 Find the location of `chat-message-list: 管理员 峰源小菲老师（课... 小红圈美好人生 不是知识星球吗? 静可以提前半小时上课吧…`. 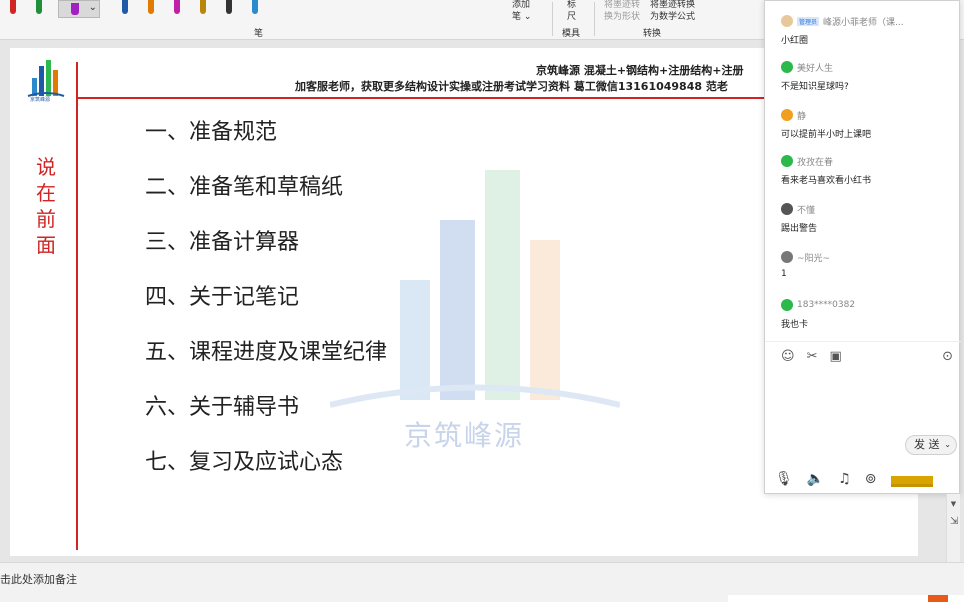

chat-message-list: 管理员 峰源小菲老师（课... 小红圈美好人生 不是知识星球吗? 静可以提前半小时上课吧… is located at coordinates (863, 172).